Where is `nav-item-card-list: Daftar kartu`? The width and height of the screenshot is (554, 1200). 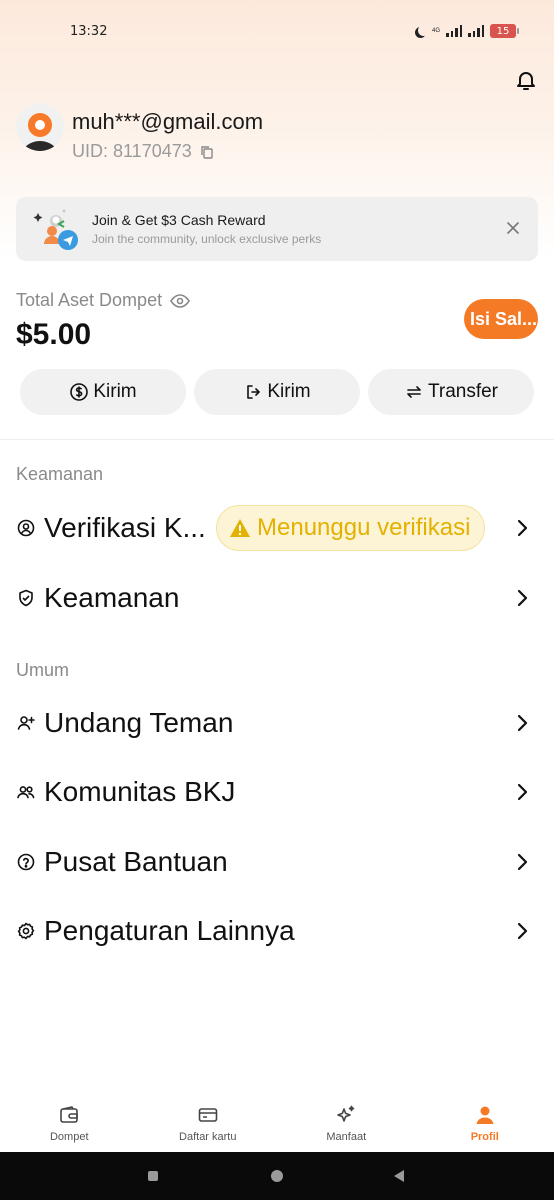
nav-item-card-list: Daftar kartu is located at coordinates (208, 1121).